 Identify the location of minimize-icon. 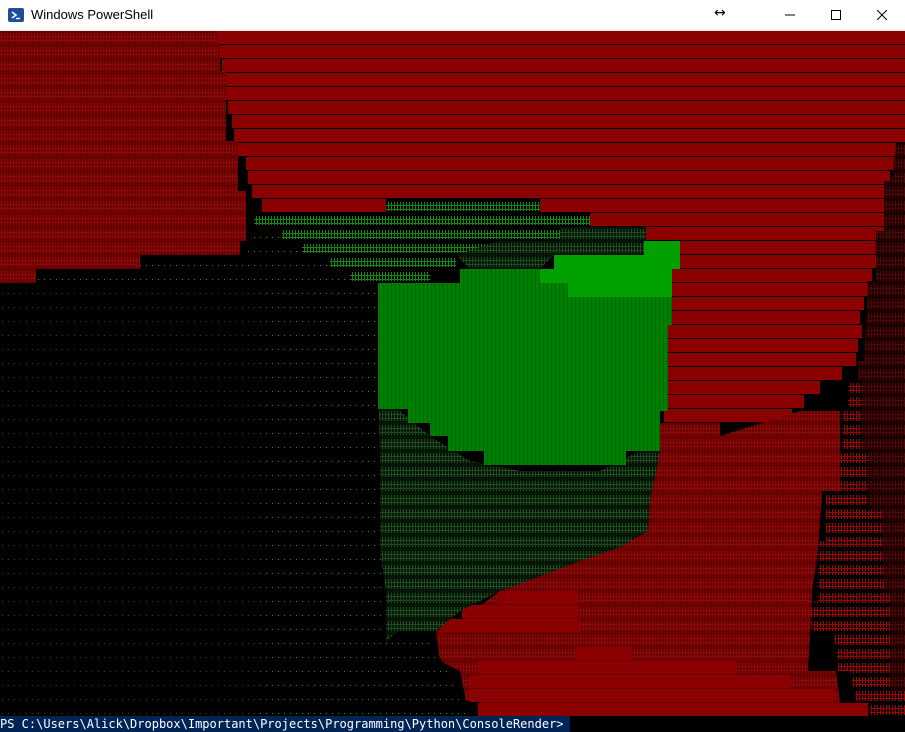
(790, 15).